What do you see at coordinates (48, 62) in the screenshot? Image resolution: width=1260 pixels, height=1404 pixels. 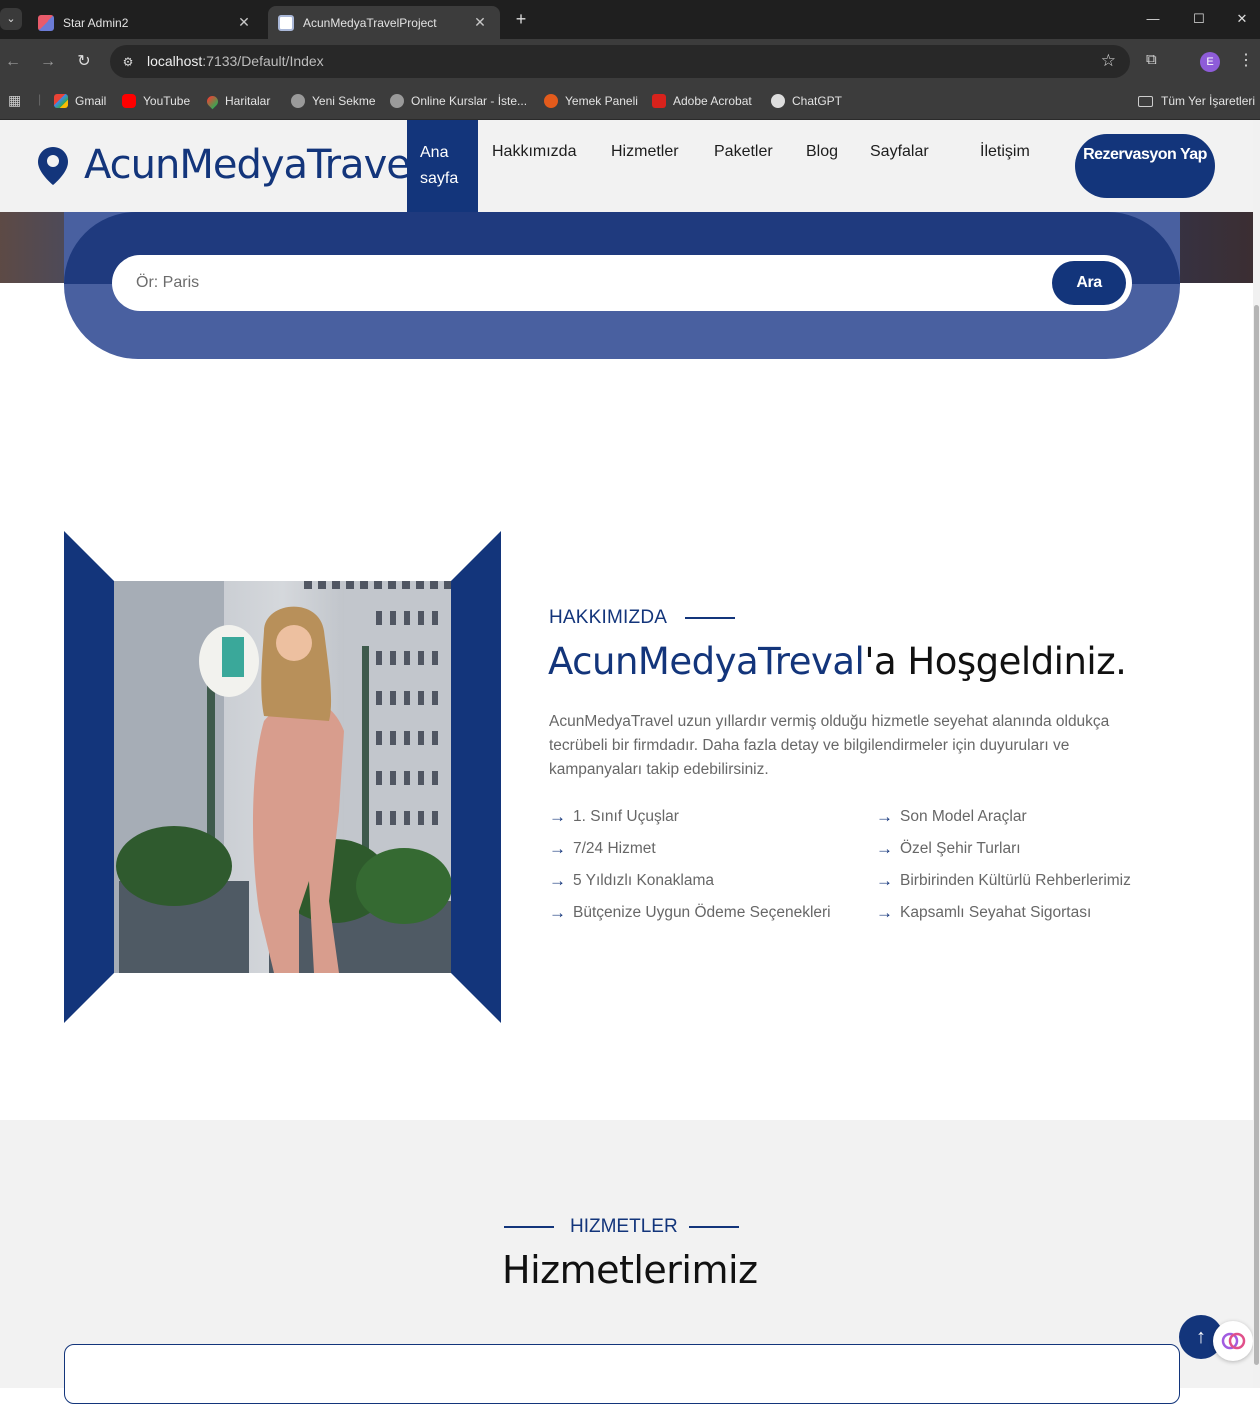 I see `forward-icon: →` at bounding box center [48, 62].